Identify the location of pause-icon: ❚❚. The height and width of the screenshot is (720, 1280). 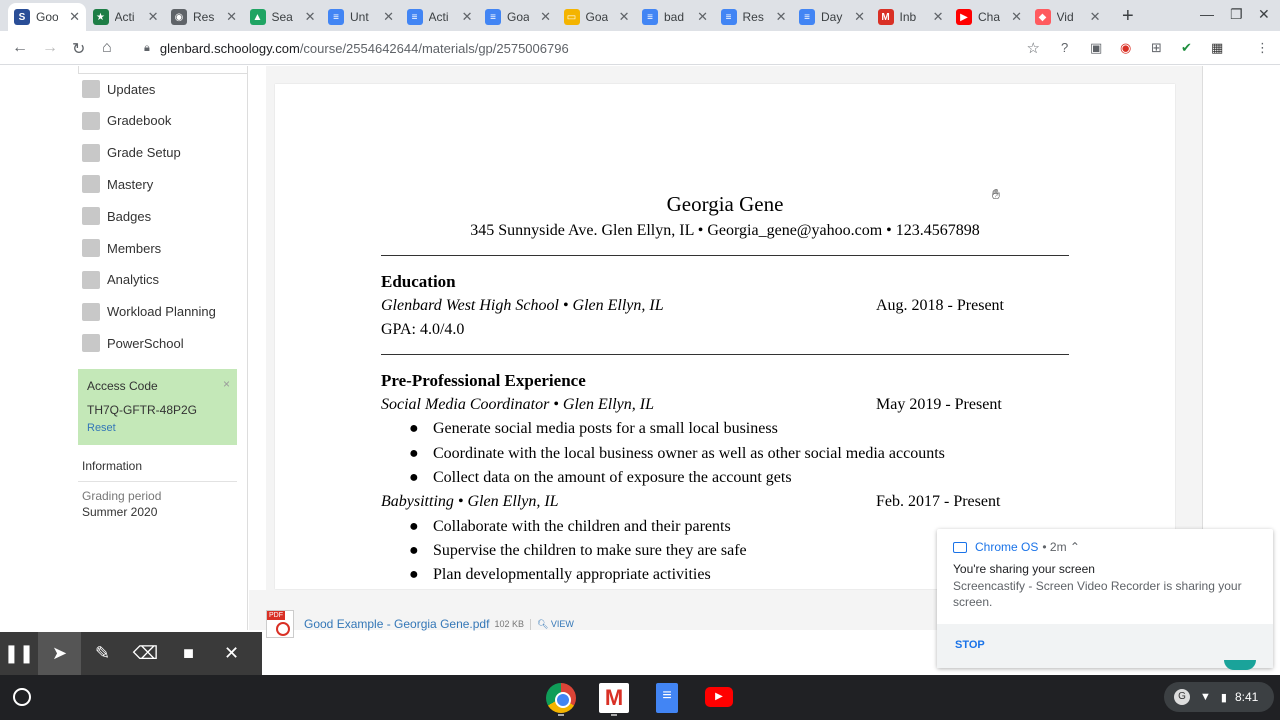
(19, 653).